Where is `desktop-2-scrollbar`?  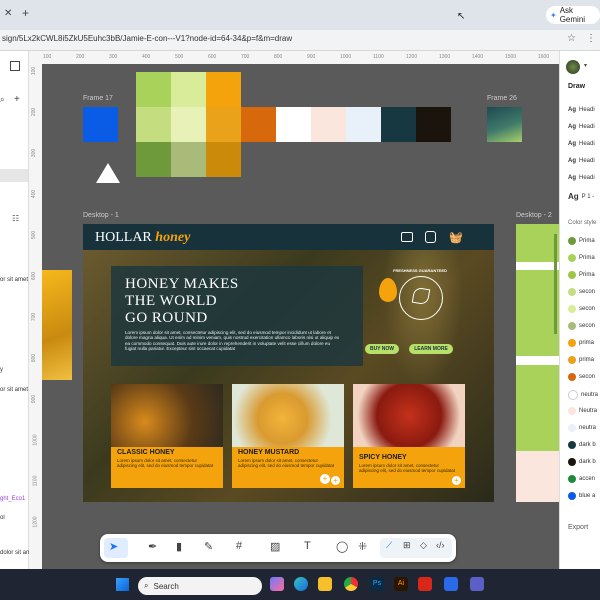
desktop-2-scrollbar is located at coordinates (555, 284).